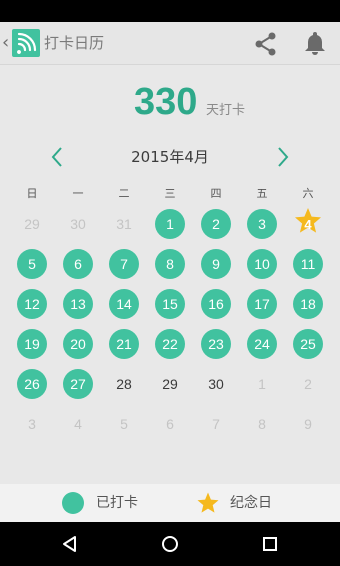 This screenshot has width=340, height=566. I want to click on bell-icon, so click(315, 43).